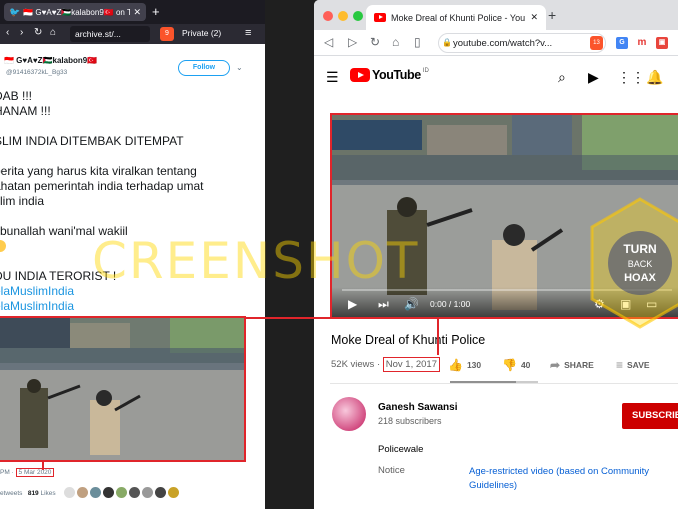 The height and width of the screenshot is (509, 678). I want to click on bookmark-icon: ▯, so click(417, 42).